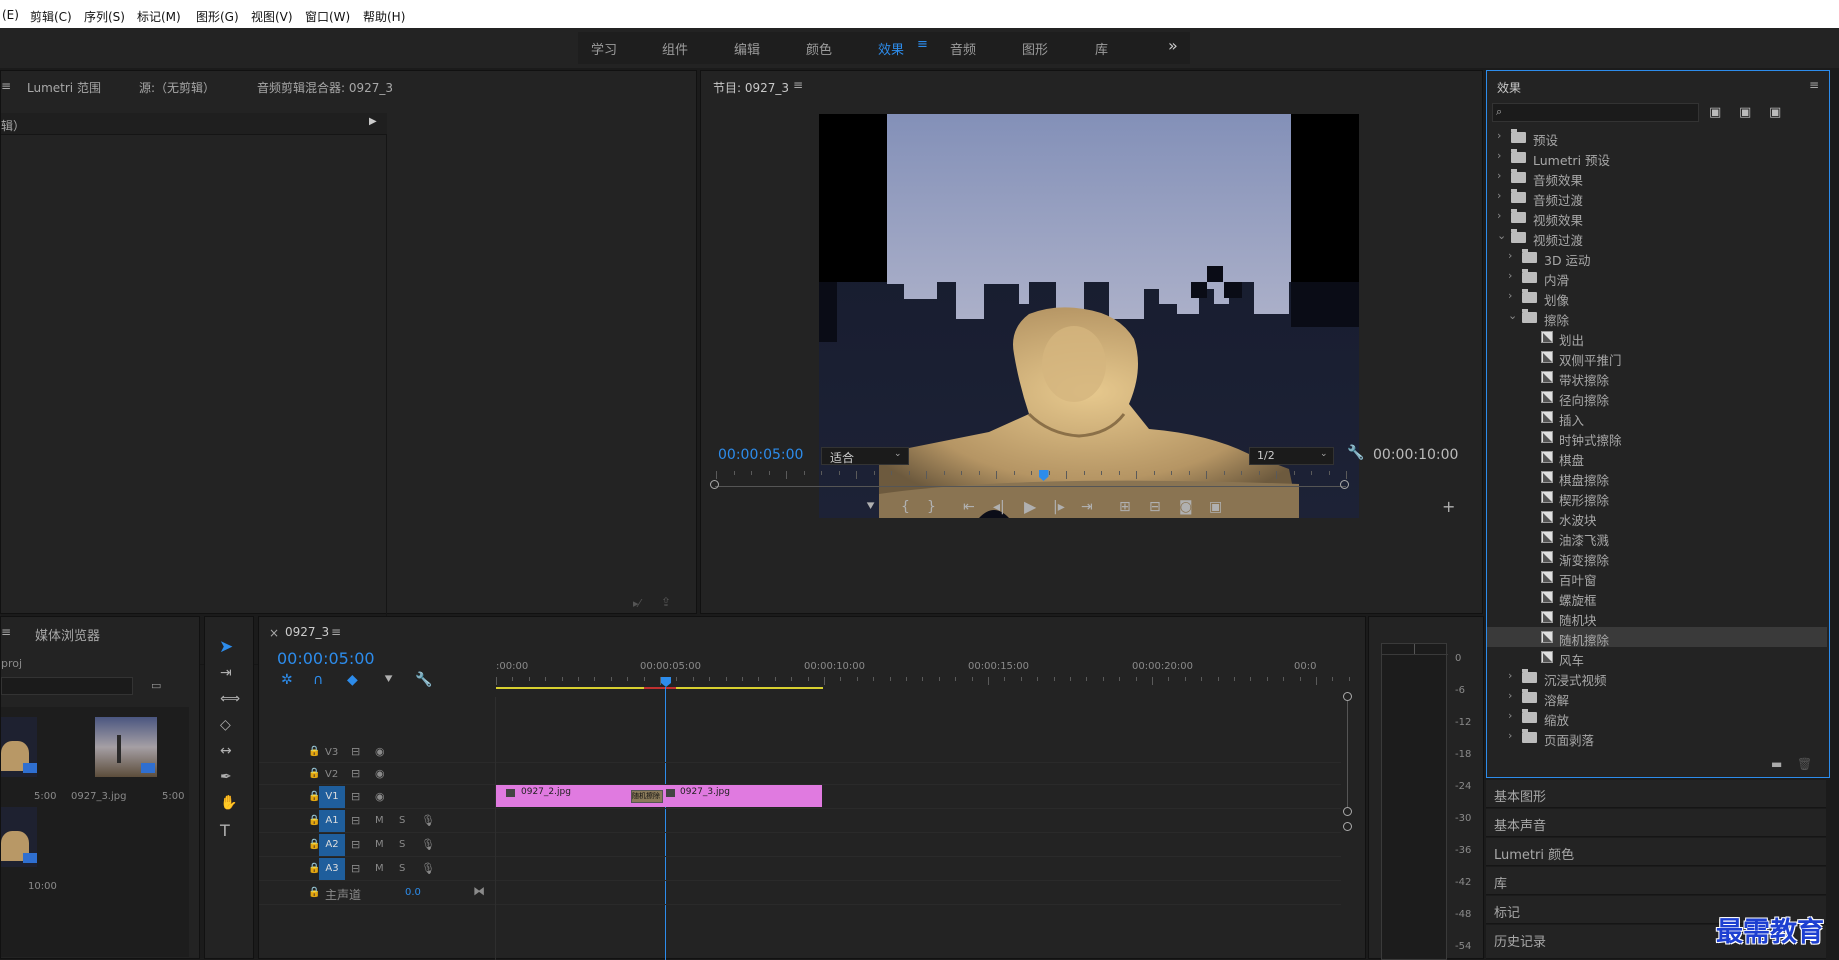 This screenshot has height=960, width=1839. What do you see at coordinates (1657, 257) in the screenshot?
I see `effects-tree-row: › 3D 运动` at bounding box center [1657, 257].